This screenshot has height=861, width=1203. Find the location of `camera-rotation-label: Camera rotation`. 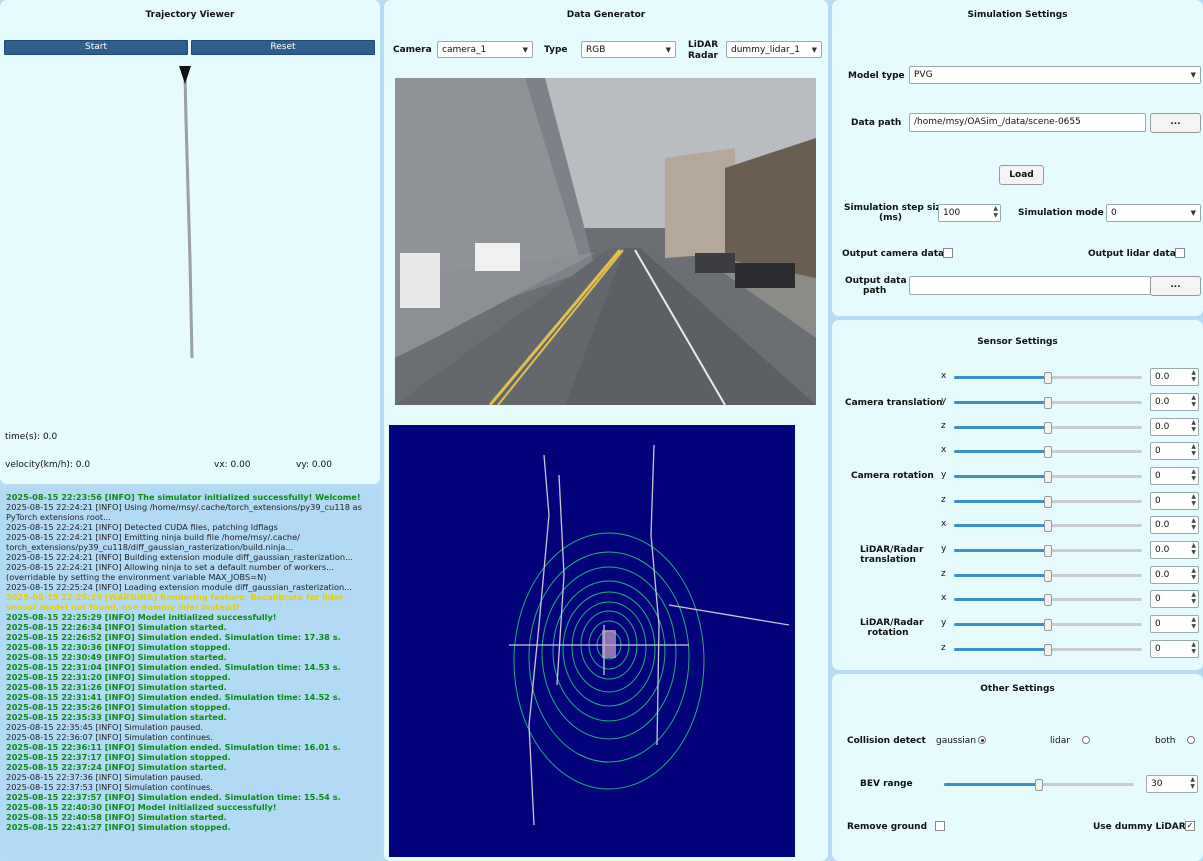

camera-rotation-label: Camera rotation is located at coordinates (892, 476).